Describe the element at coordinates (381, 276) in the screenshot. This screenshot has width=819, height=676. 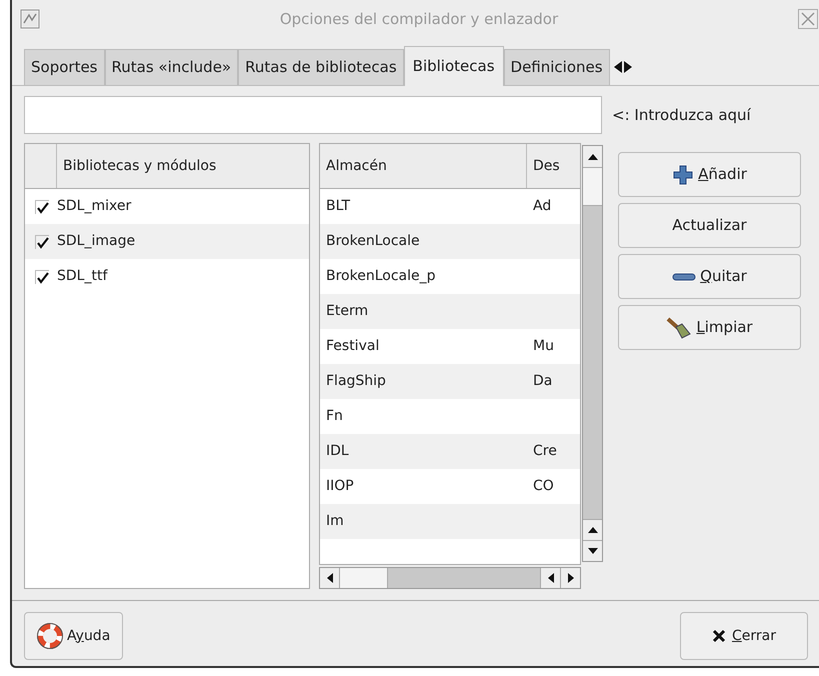
I see `table-cell: BrokenLocale_p` at that location.